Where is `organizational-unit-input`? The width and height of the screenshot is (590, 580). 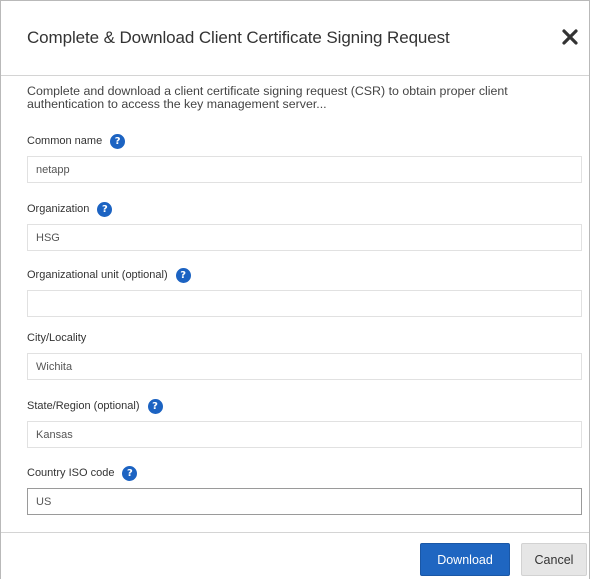 organizational-unit-input is located at coordinates (304, 303).